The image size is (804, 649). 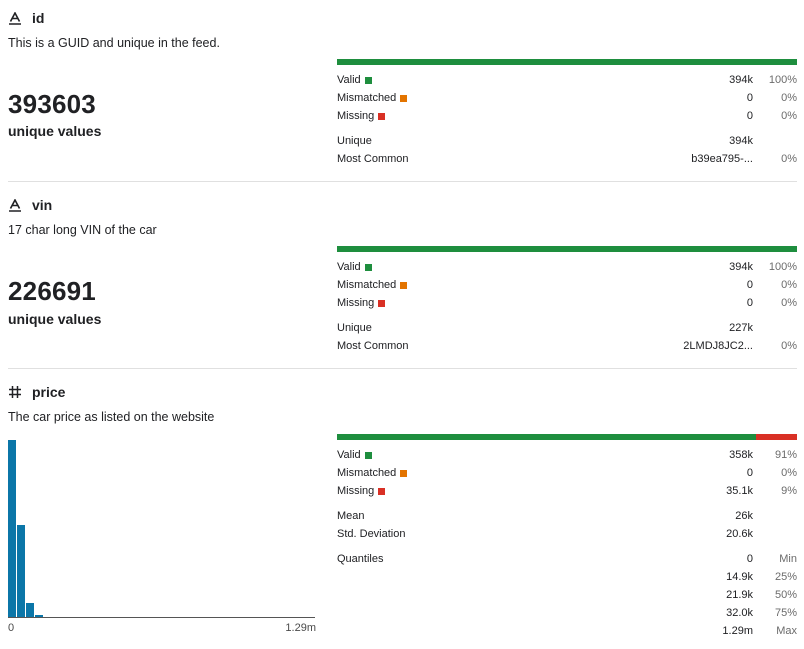 What do you see at coordinates (737, 631) in the screenshot?
I see `quantile-value: 1.29m` at bounding box center [737, 631].